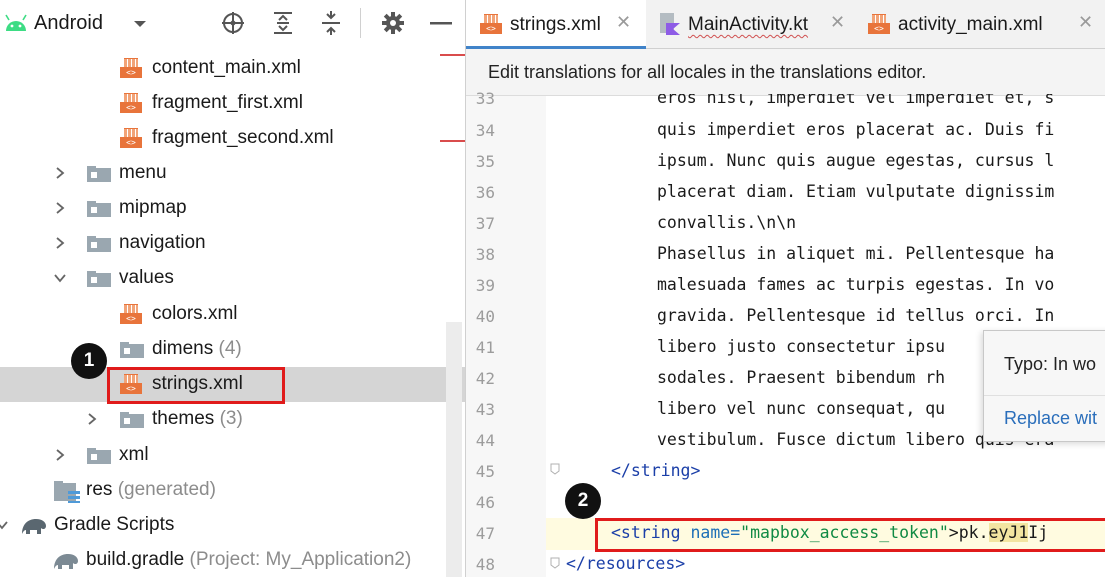 The image size is (1105, 577). I want to click on collapse-all-icon, so click(331, 23).